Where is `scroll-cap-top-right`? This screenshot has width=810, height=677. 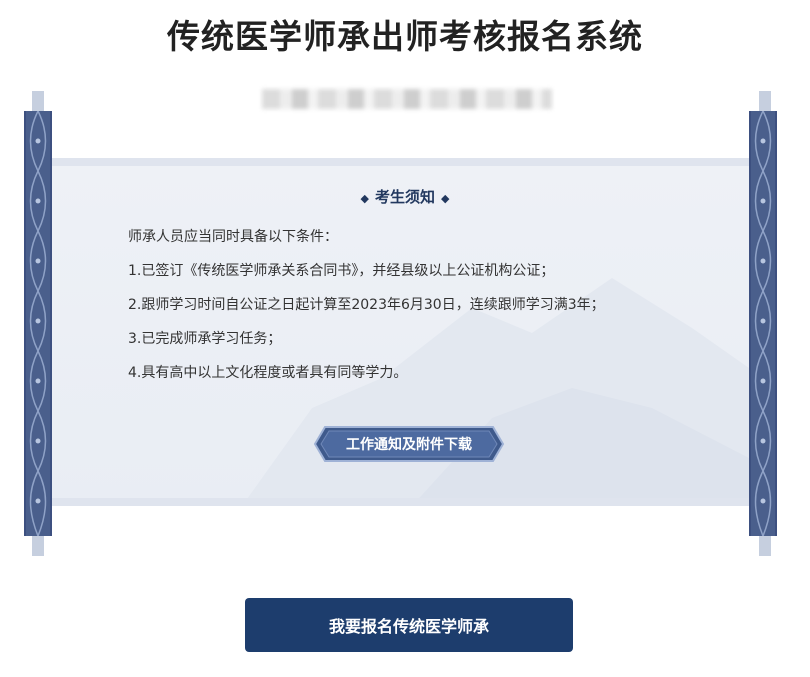 scroll-cap-top-right is located at coordinates (765, 101).